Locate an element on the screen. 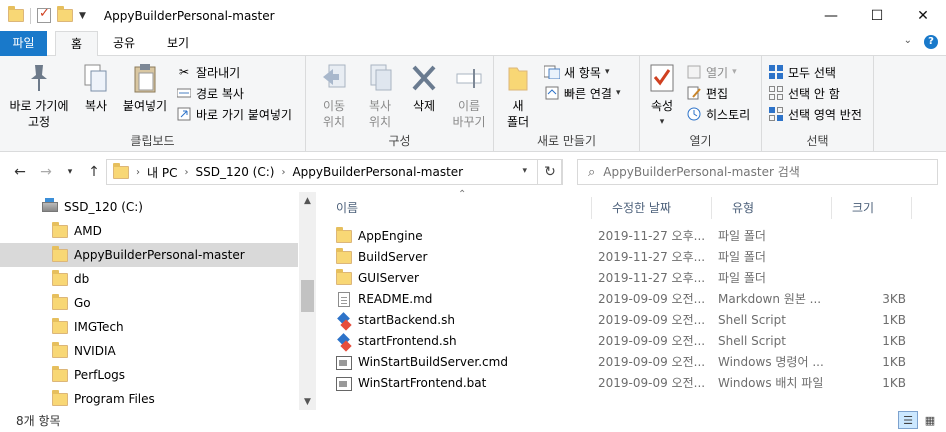 The width and height of the screenshot is (946, 432). paste-shortcut-button: 바로 가기 붙여넣기 is located at coordinates (234, 114).